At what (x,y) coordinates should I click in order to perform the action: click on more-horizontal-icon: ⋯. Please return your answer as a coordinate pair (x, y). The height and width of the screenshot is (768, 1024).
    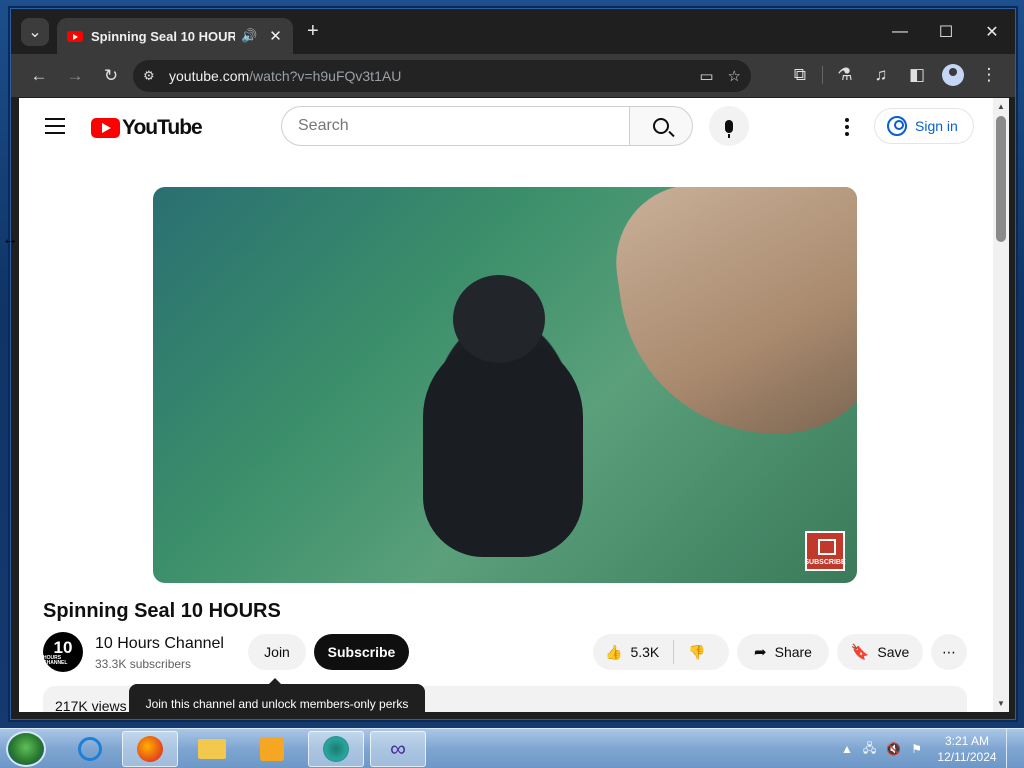
    Looking at the image, I should click on (949, 651).